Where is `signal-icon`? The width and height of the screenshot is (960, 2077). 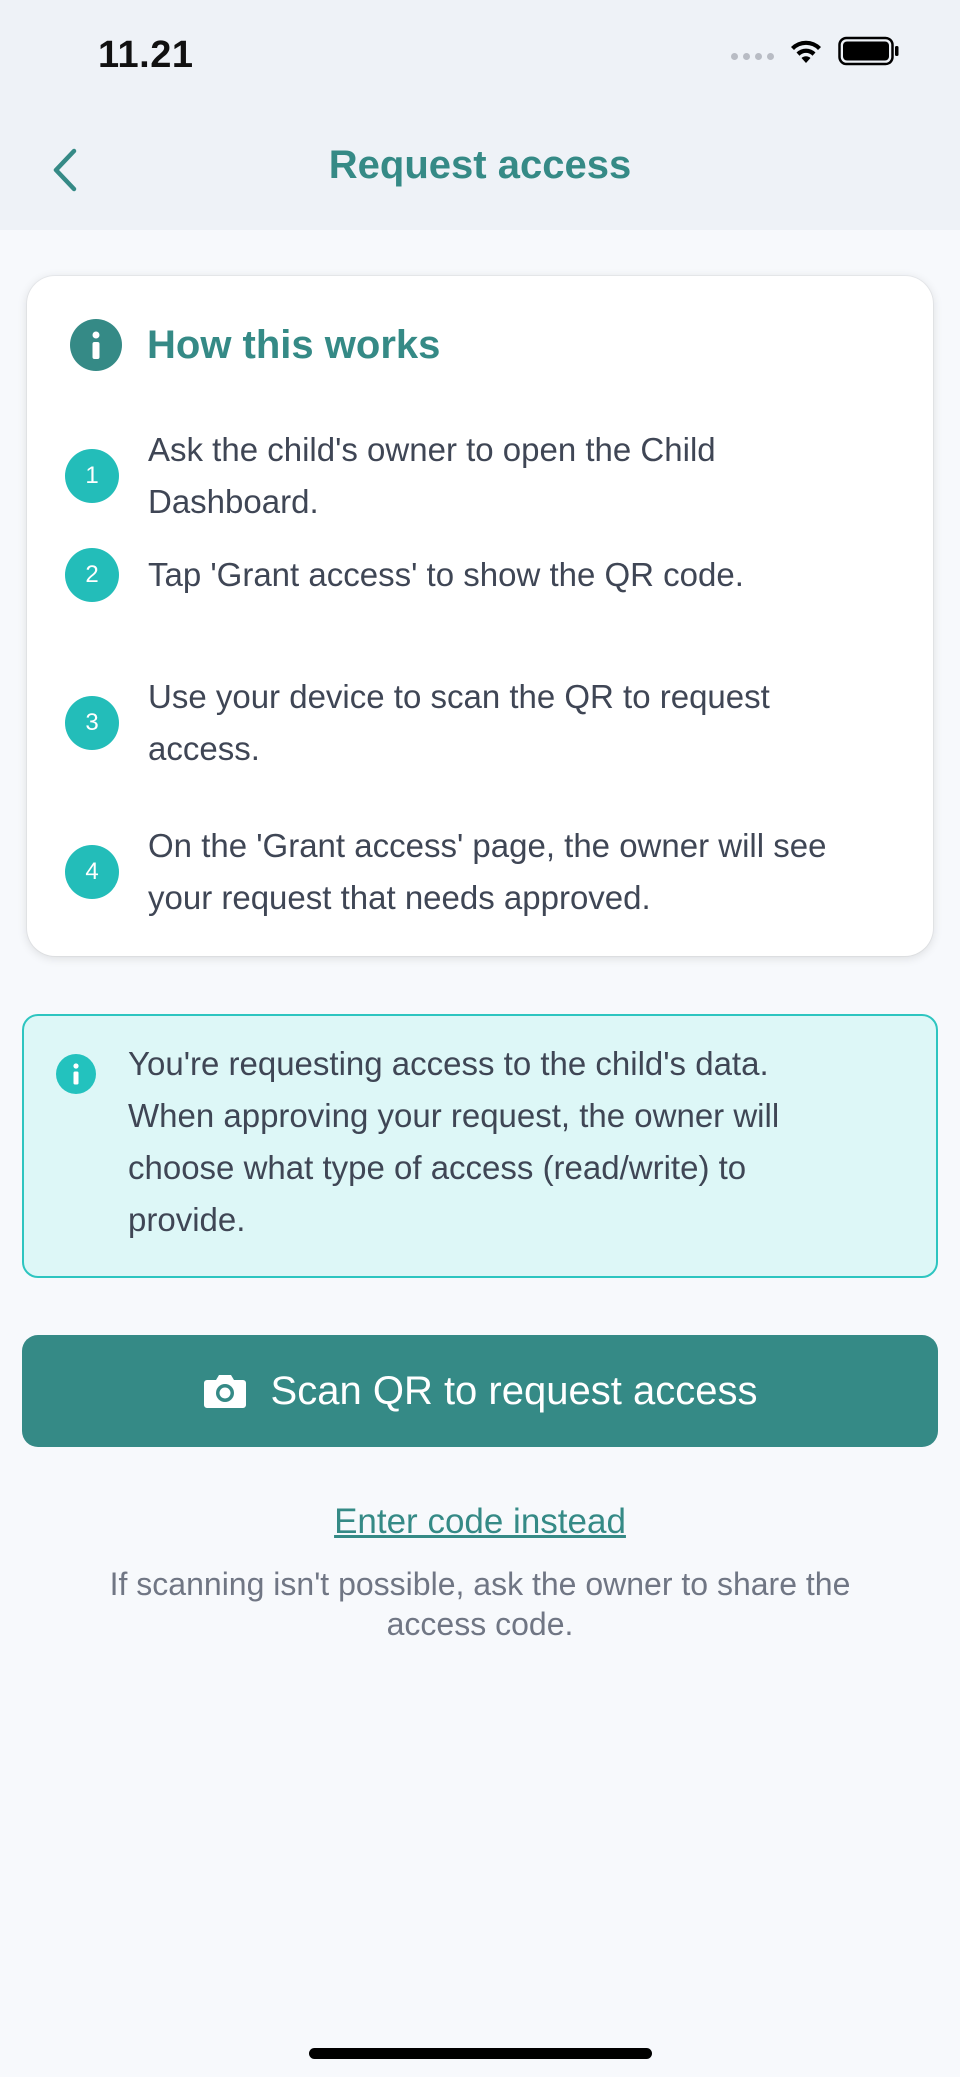
signal-icon is located at coordinates (752, 56).